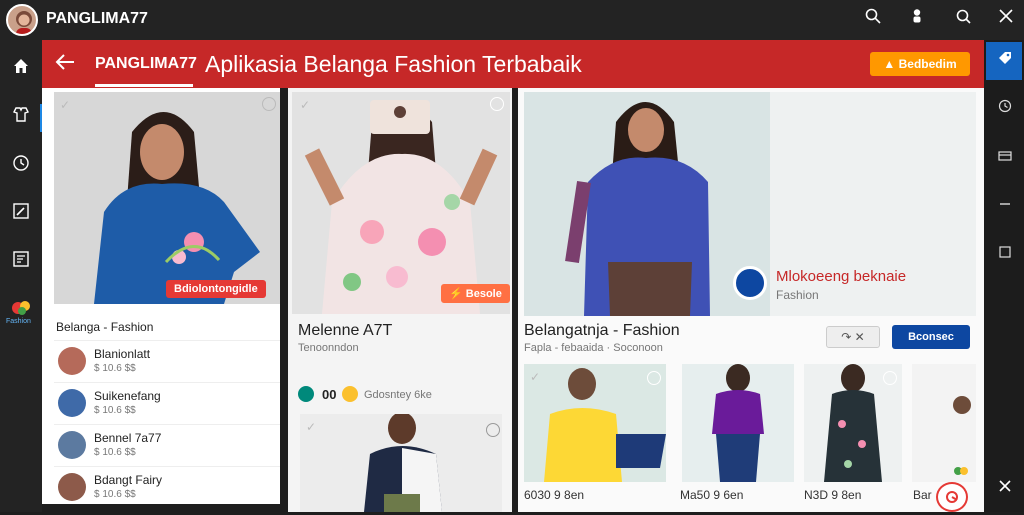 This screenshot has height=515, width=1024. I want to click on list-item: Bennel 7a77 $ 10.6 $$, so click(167, 444).